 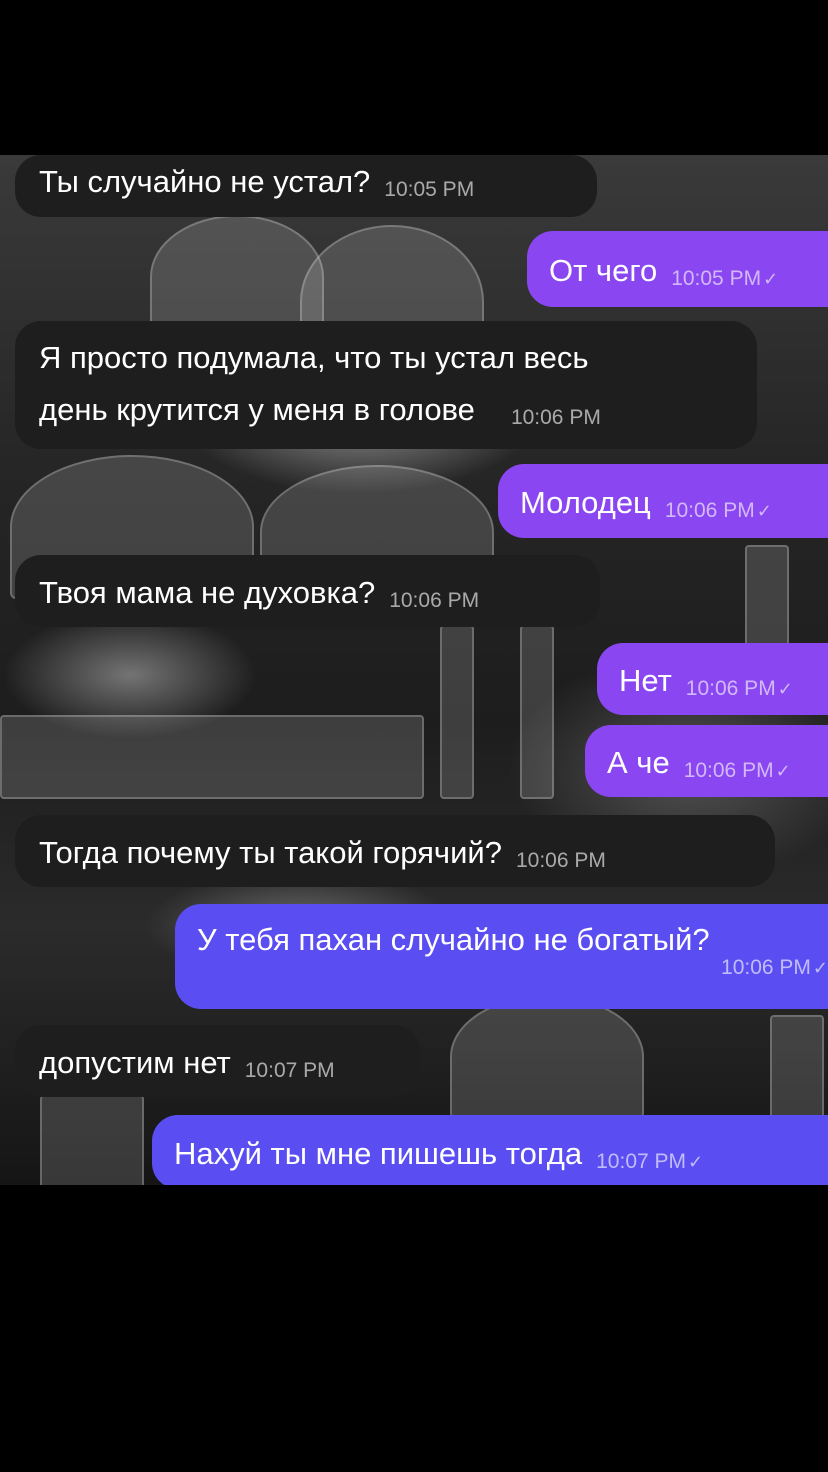 I want to click on message-text-line: день крутится у меня в голове 10:06 PM, so click(x=320, y=410).